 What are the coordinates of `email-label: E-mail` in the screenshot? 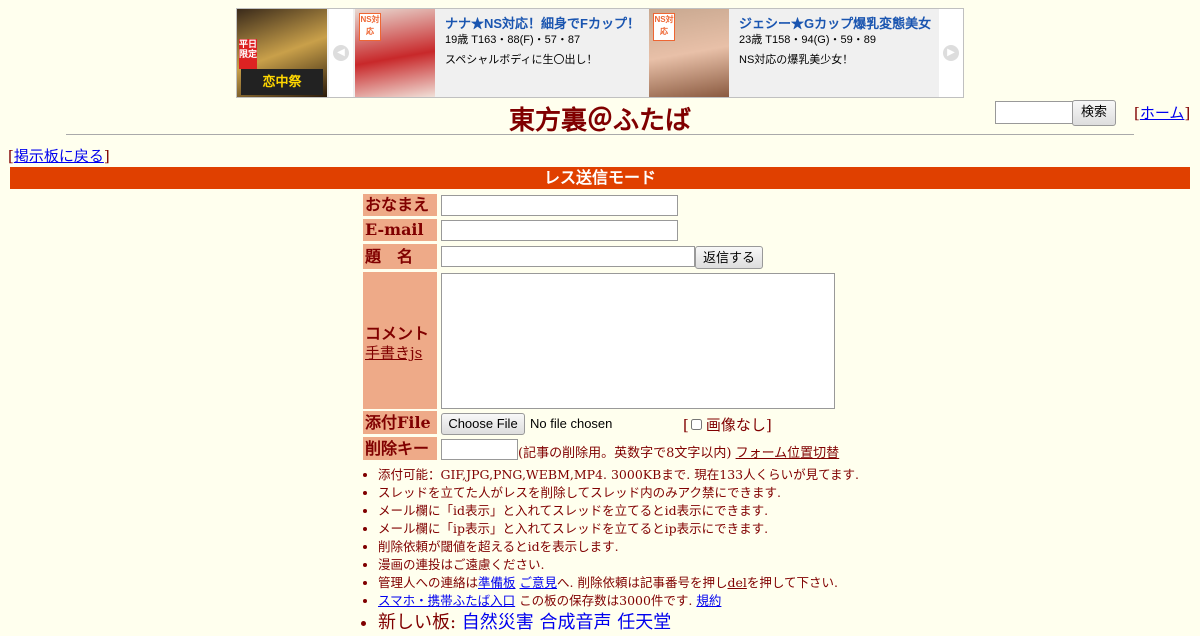 It's located at (400, 230).